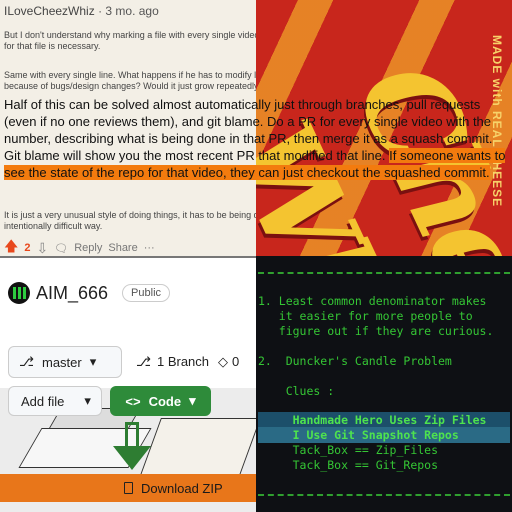 This screenshot has width=512, height=512. Describe the element at coordinates (88, 248) in the screenshot. I see `reply-button: Reply` at that location.